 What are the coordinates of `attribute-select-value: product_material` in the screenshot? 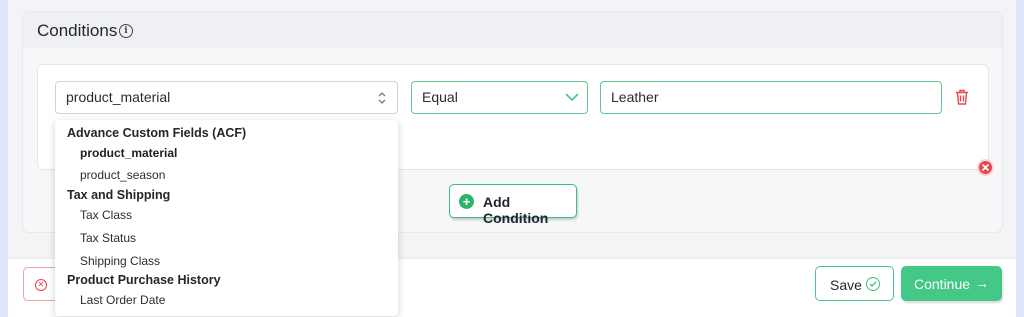 It's located at (118, 97).